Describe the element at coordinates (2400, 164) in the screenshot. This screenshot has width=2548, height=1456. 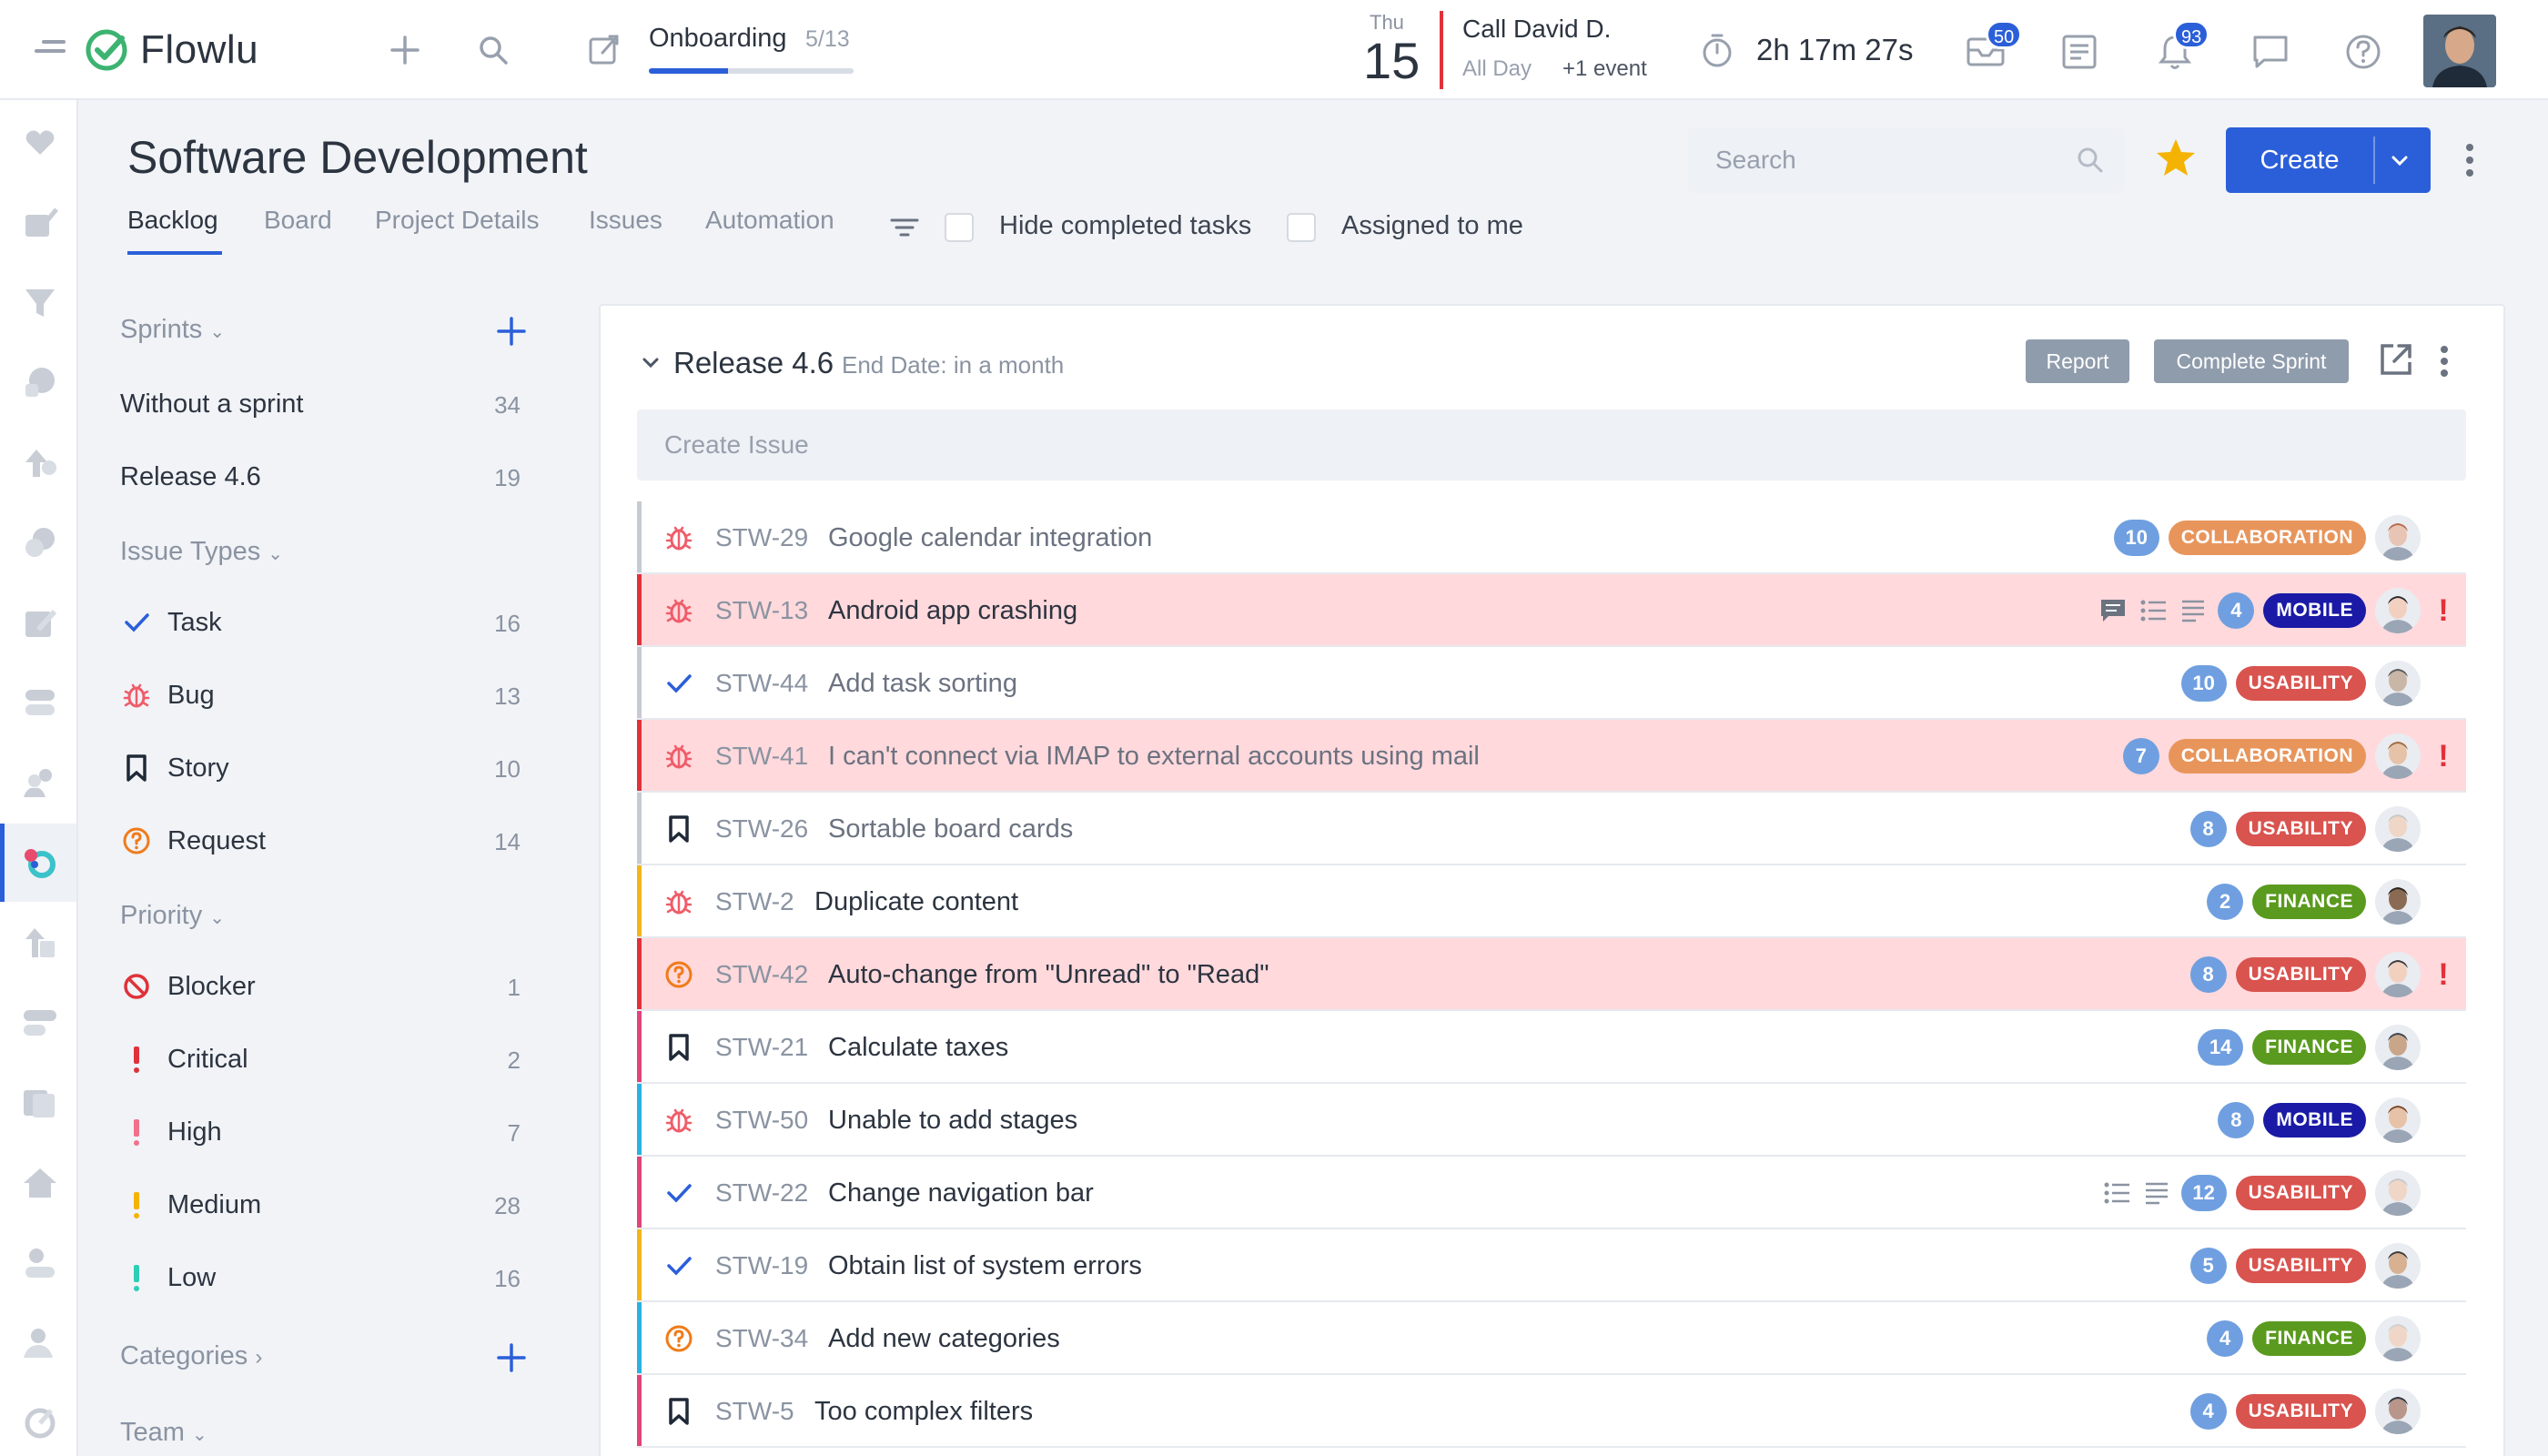
I see `create-dropdown-icon` at that location.